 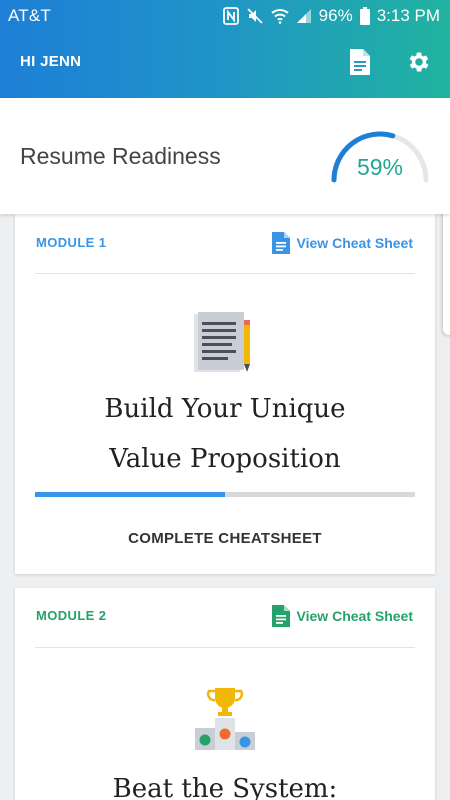 I want to click on resume-readiness-card: Resume Readiness 59%, so click(x=225, y=156).